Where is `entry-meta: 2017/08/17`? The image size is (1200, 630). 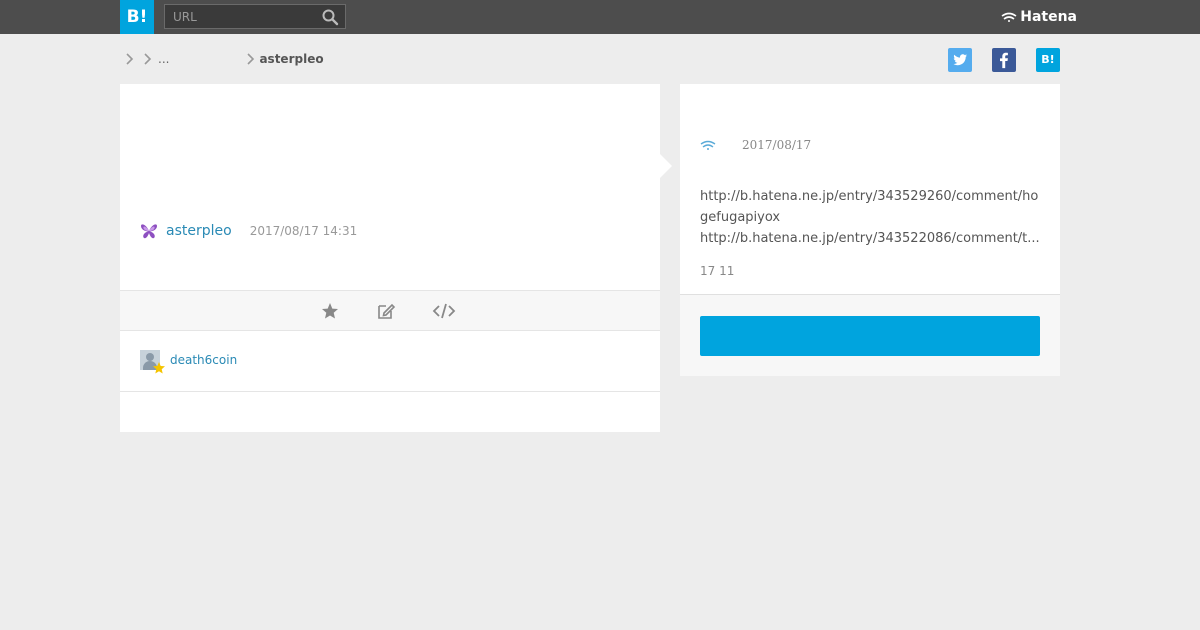 entry-meta: 2017/08/17 is located at coordinates (755, 145).